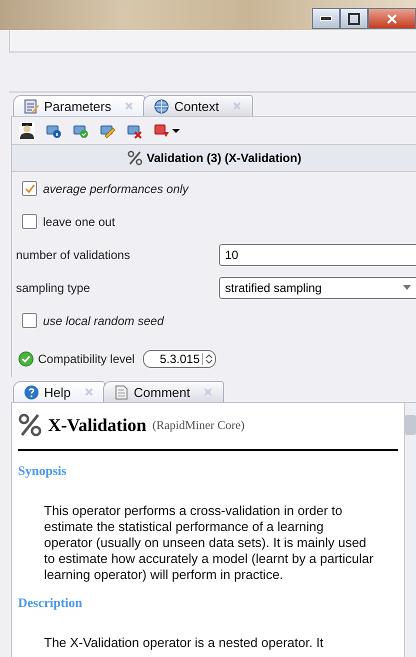  Describe the element at coordinates (86, 359) in the screenshot. I see `compatibility-label: Compatibility level` at that location.